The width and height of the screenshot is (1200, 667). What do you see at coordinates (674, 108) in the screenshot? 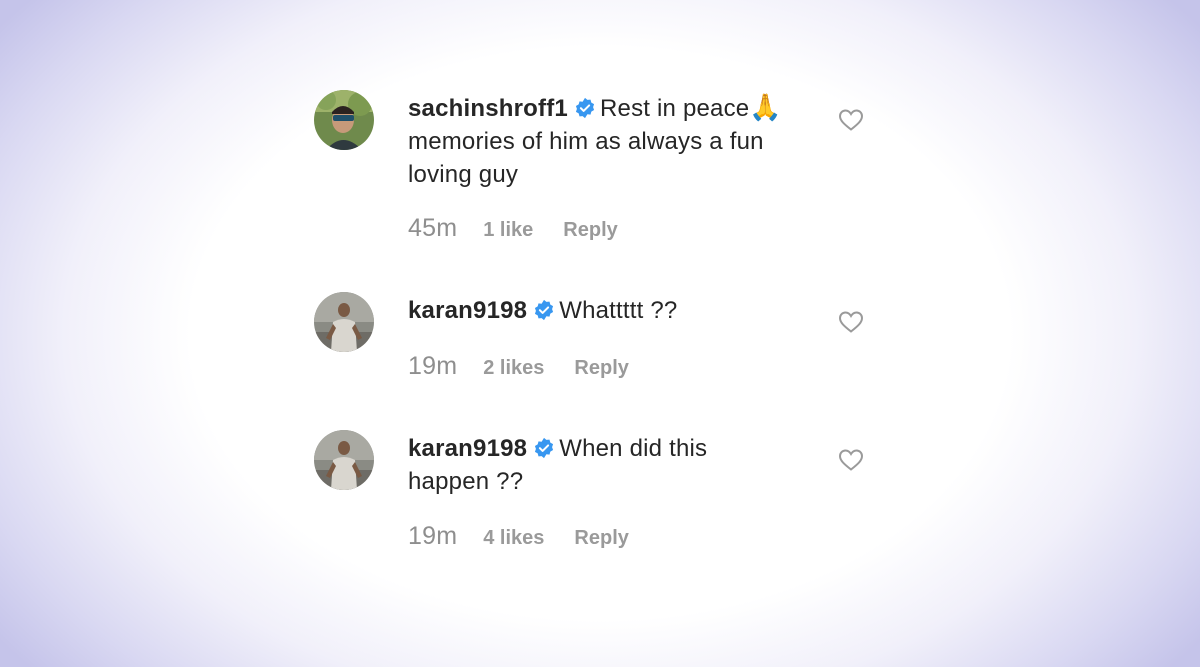
I see `comment-message: Rest in peace` at bounding box center [674, 108].